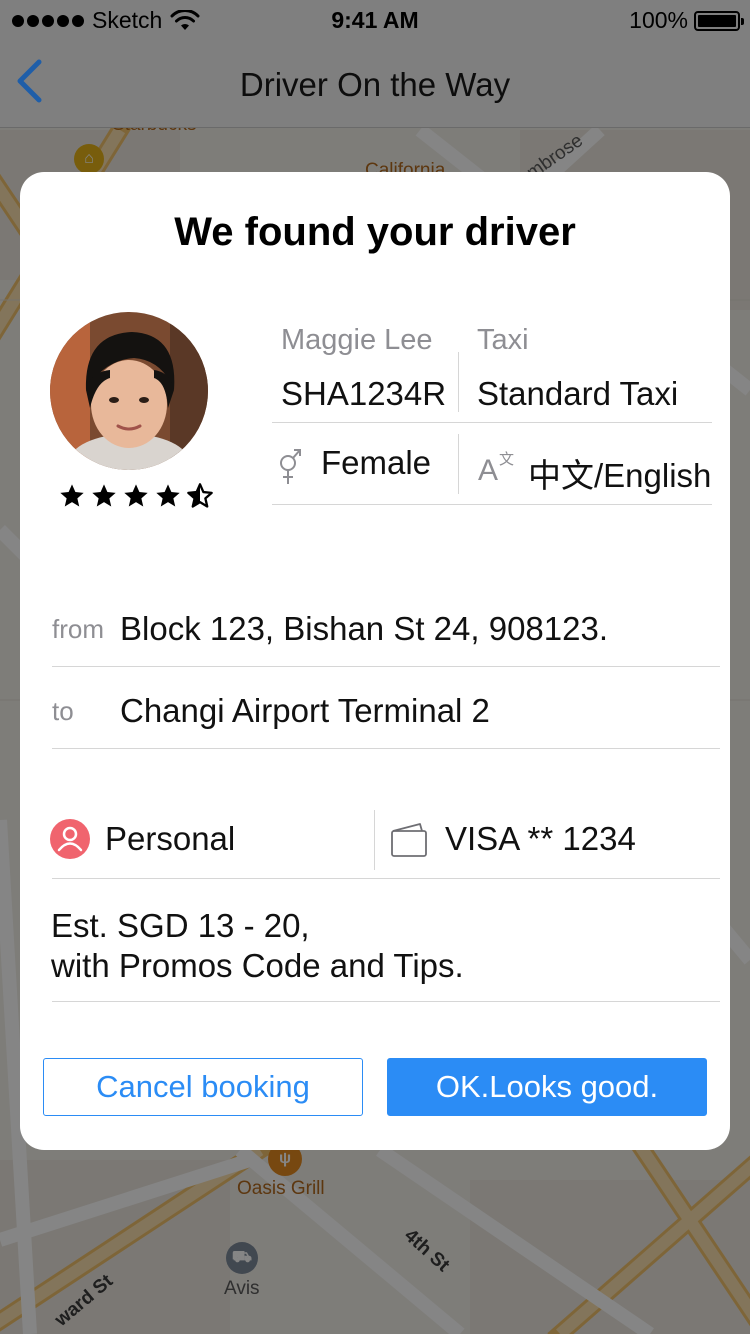  What do you see at coordinates (488, 469) in the screenshot?
I see `svg-text: A` at bounding box center [488, 469].